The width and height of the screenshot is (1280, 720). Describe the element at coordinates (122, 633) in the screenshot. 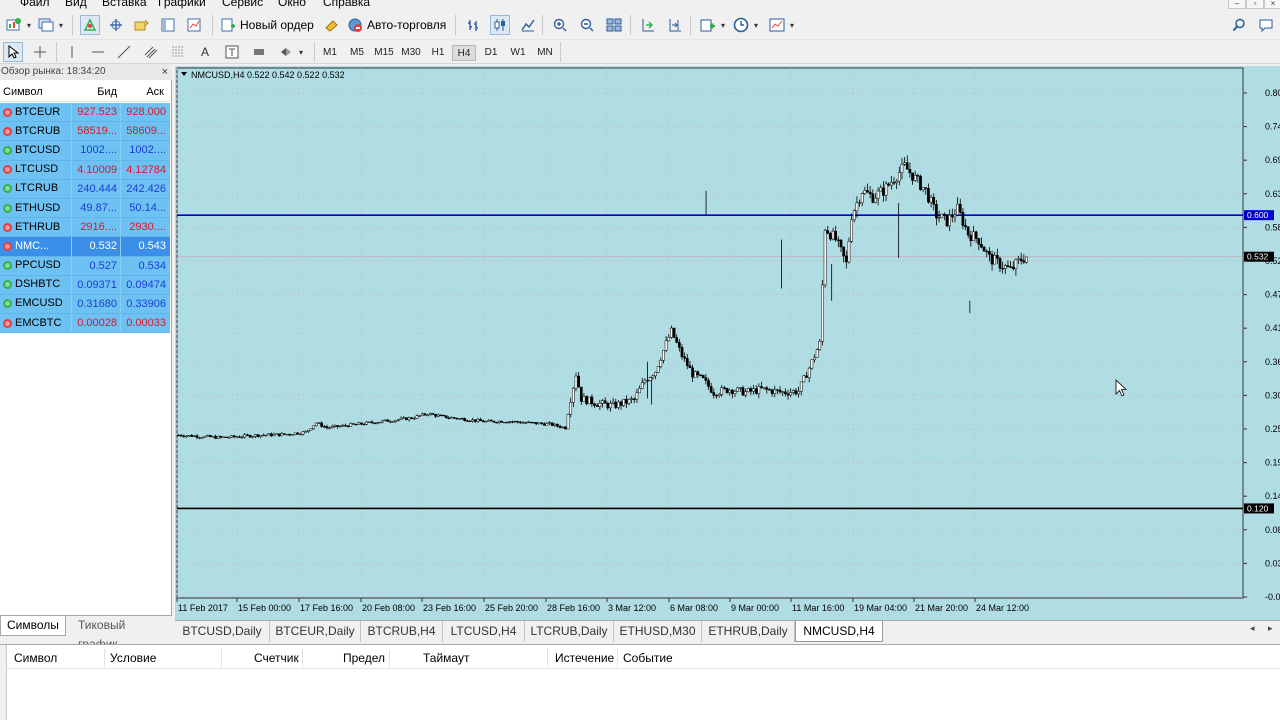

I see `tab-tick-chart: Тиковый график` at that location.